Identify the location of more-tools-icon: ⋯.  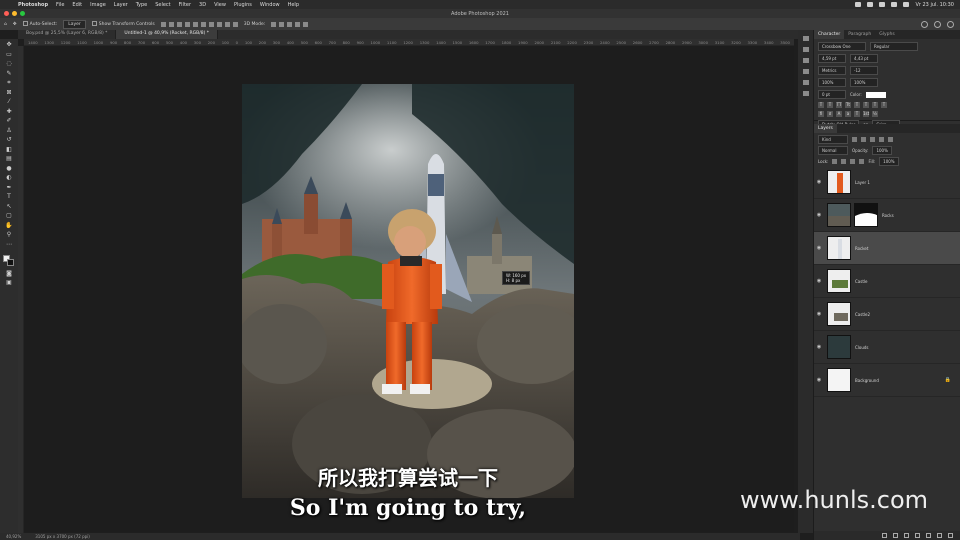
(9, 244).